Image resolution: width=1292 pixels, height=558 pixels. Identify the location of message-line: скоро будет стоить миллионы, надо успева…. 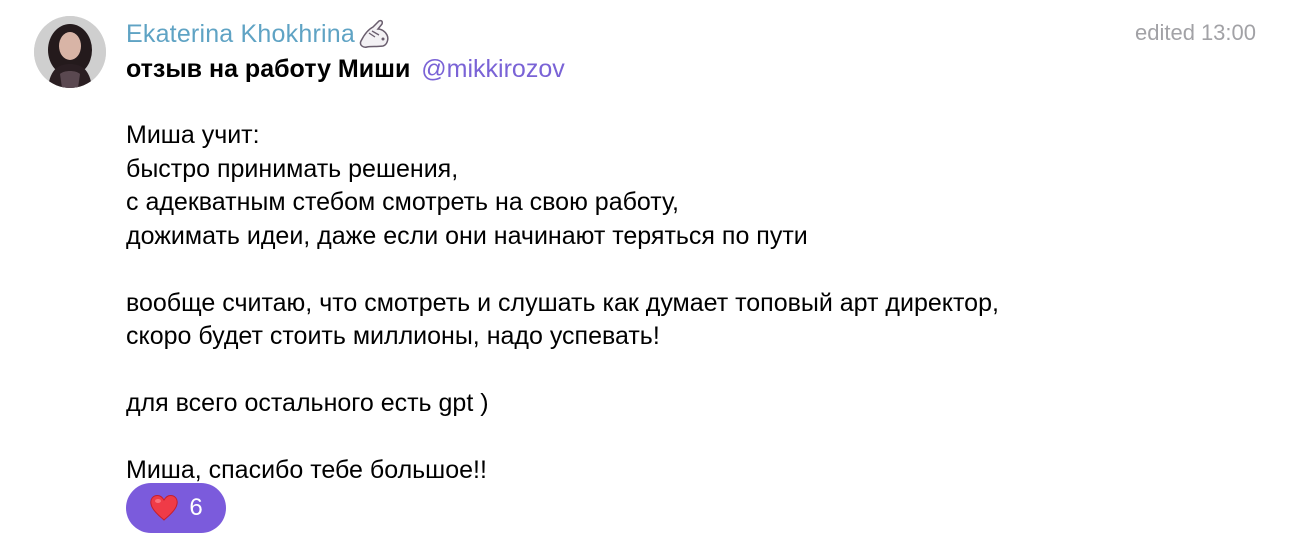
(393, 336).